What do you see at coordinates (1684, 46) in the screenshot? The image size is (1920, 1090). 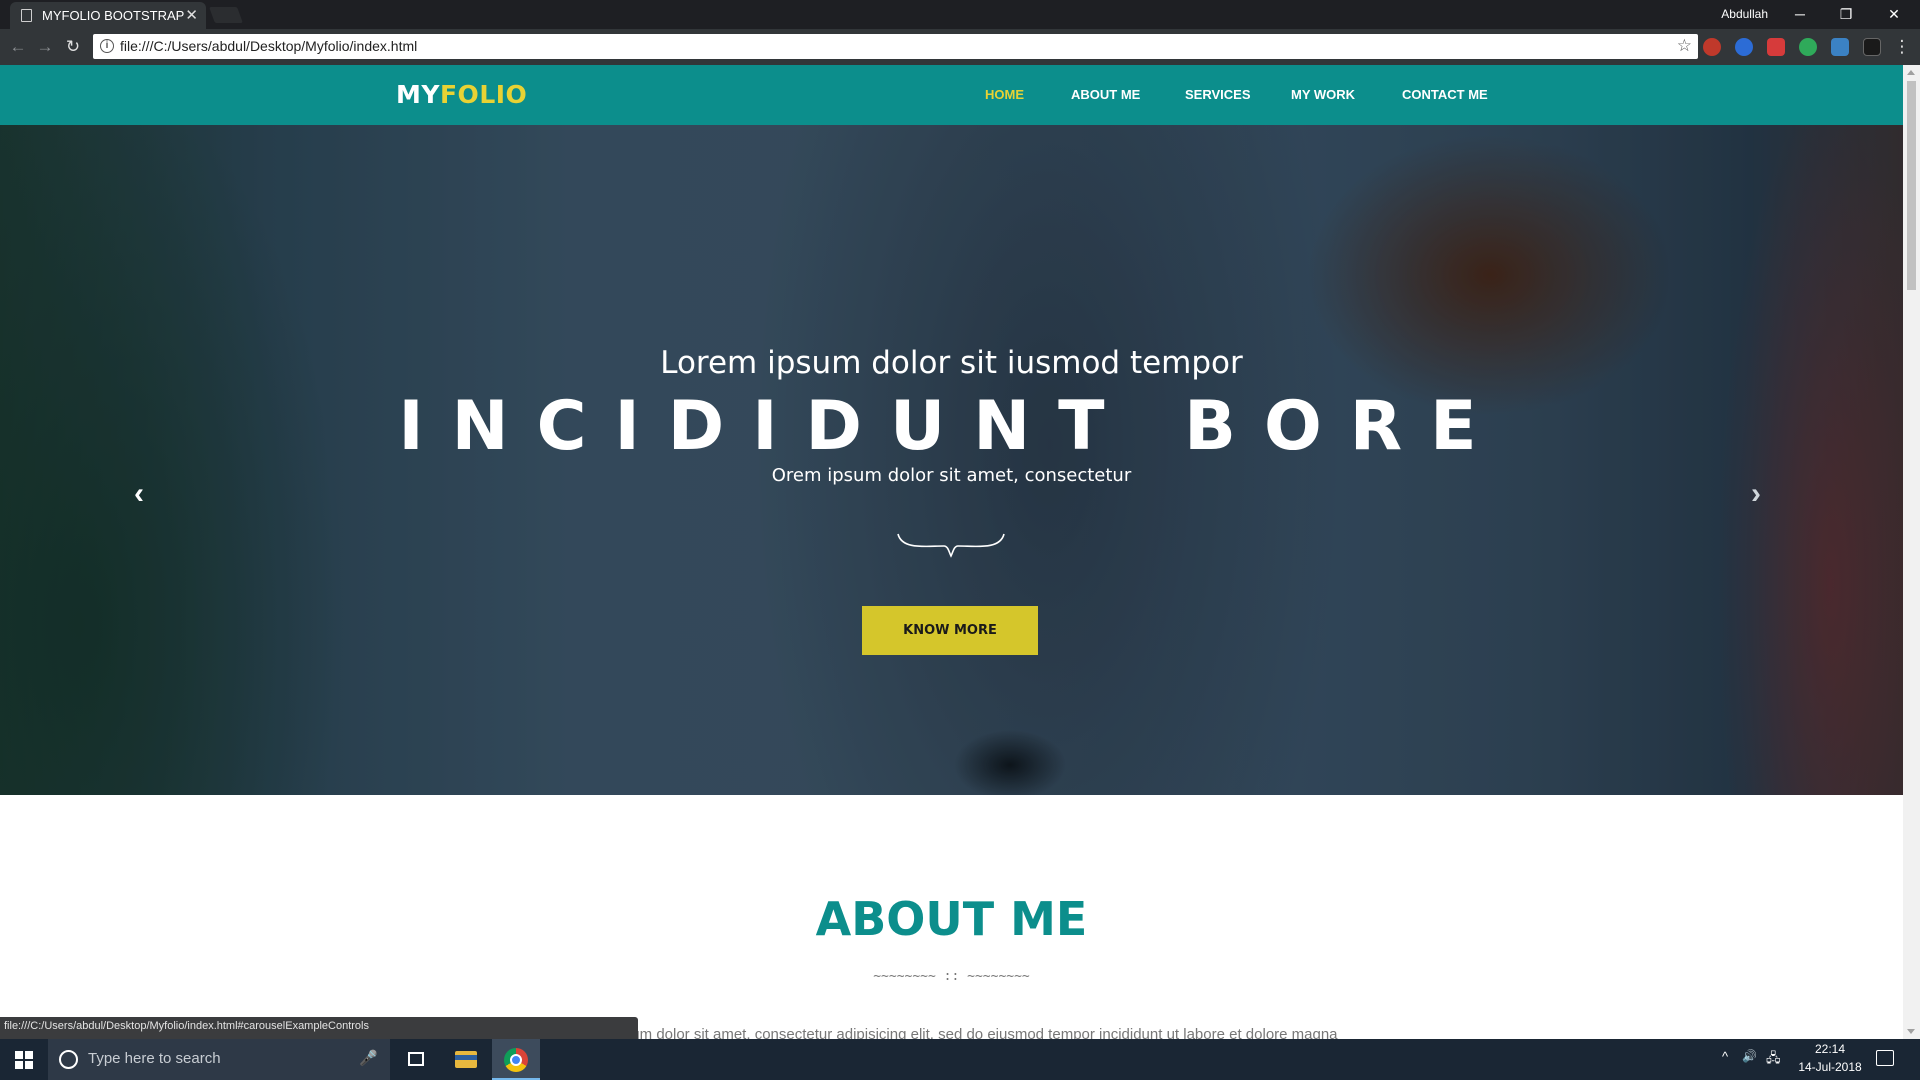 I see `bookmark-star-icon: ☆` at bounding box center [1684, 46].